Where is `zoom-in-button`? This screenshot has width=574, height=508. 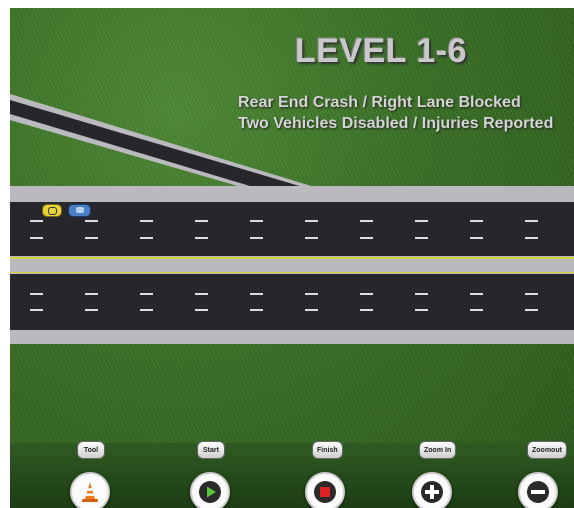 zoom-in-button is located at coordinates (432, 490).